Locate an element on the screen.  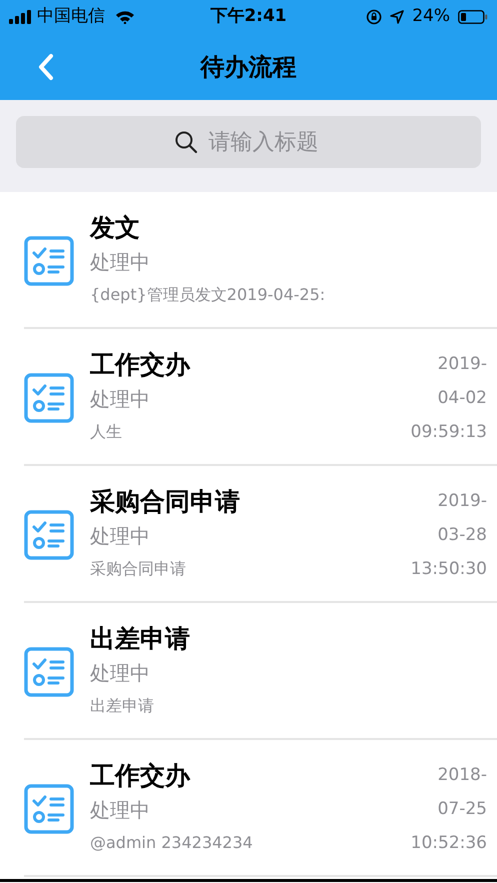
task-detail: 人生 is located at coordinates (106, 431).